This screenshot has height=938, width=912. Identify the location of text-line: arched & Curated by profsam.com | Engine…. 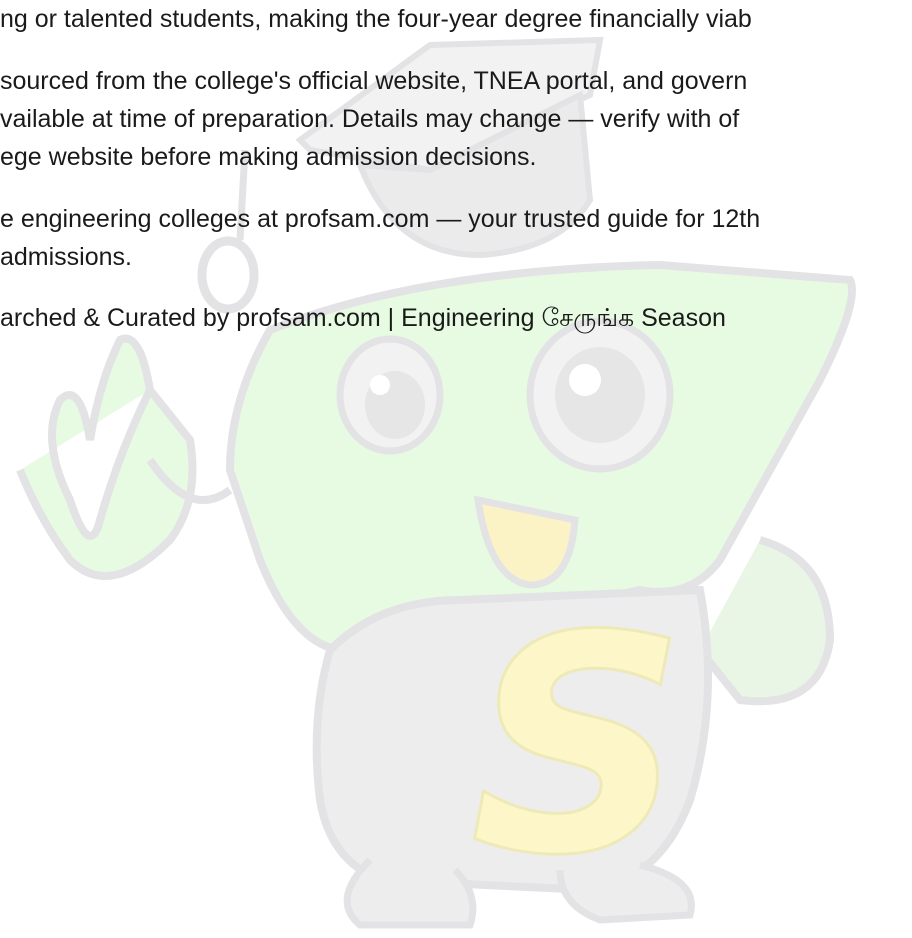
(363, 318).